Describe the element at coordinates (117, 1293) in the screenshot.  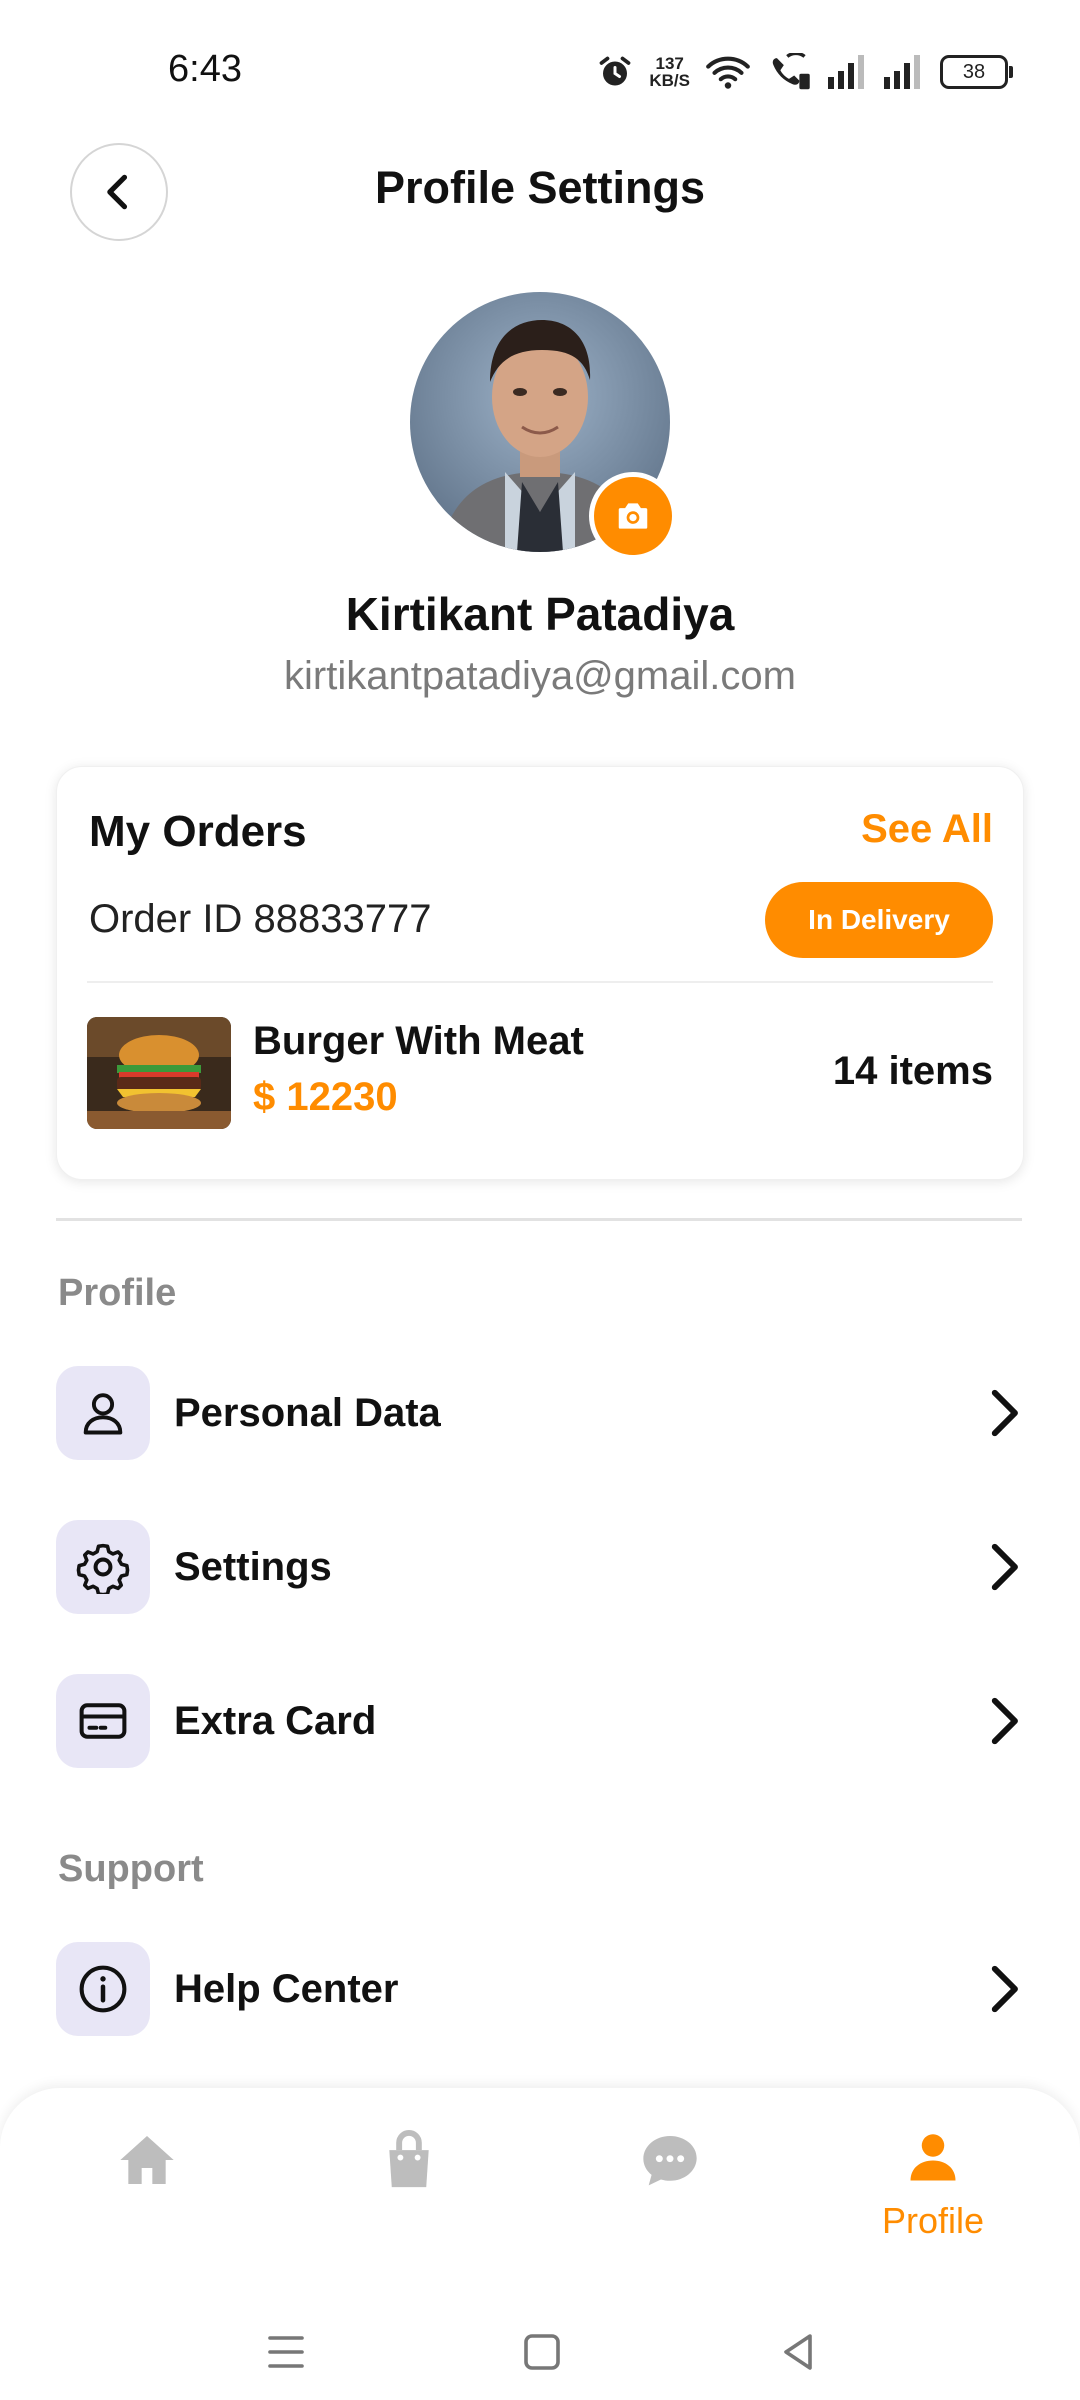
I see `profile-section-title: Profile` at that location.